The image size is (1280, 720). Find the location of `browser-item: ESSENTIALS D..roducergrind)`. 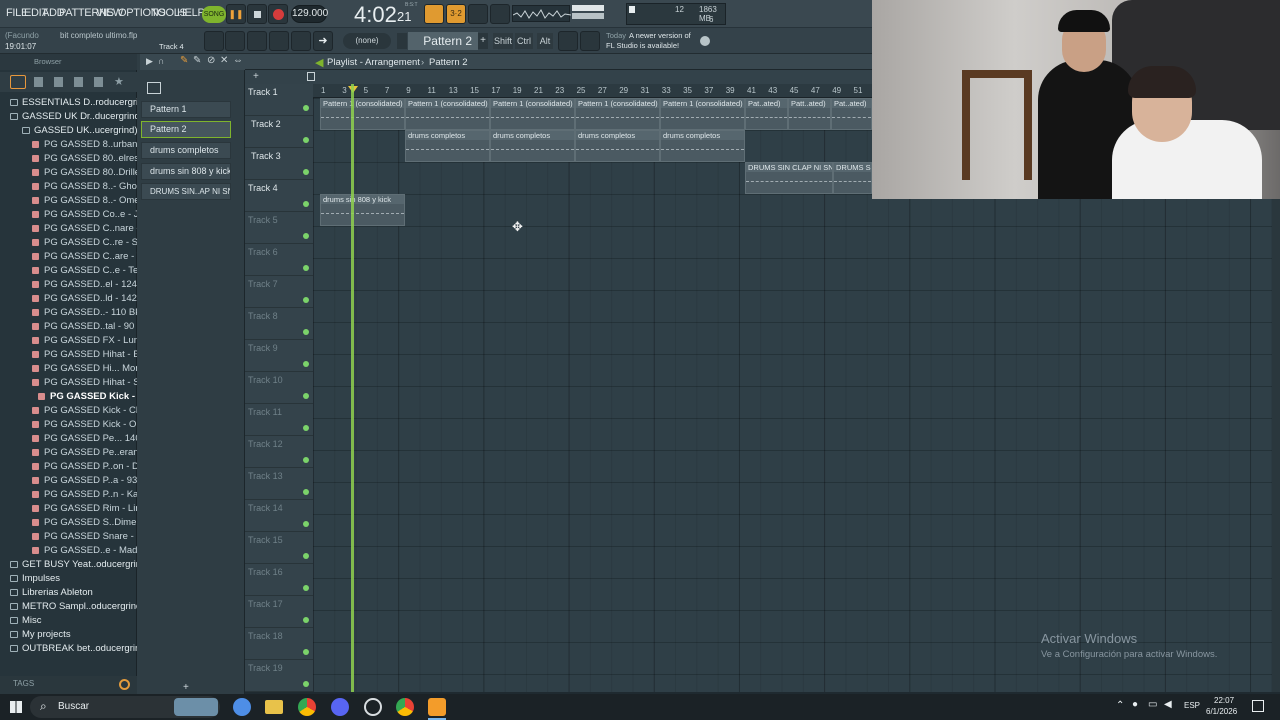

browser-item: ESSENTIALS D..roducergrind) is located at coordinates (68, 103).